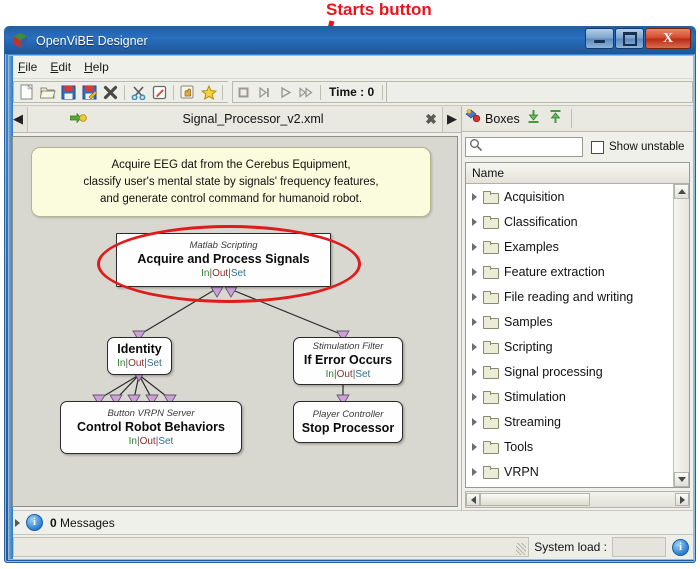  Describe the element at coordinates (569, 471) in the screenshot. I see `list-item: VRPN` at that location.